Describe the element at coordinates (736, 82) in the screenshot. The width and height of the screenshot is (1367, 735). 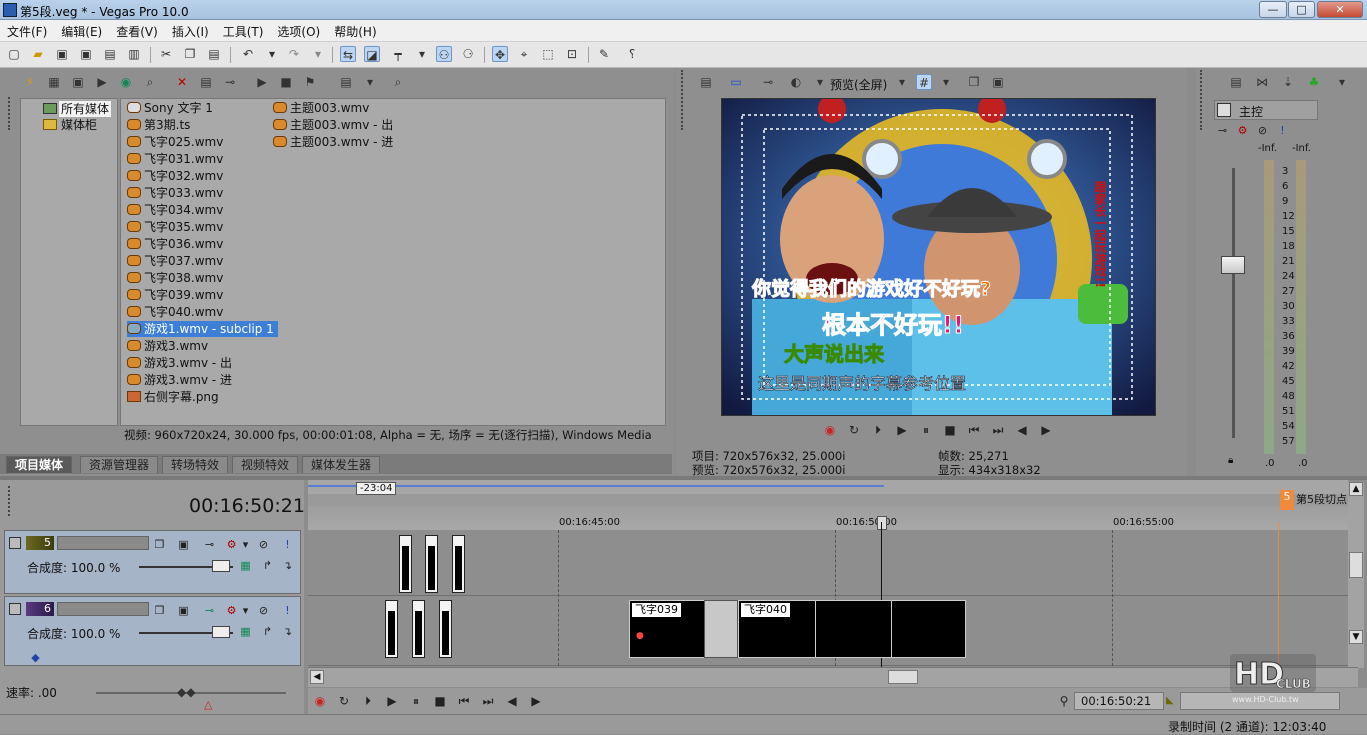
I see `external-monitor-icon: ▭` at that location.